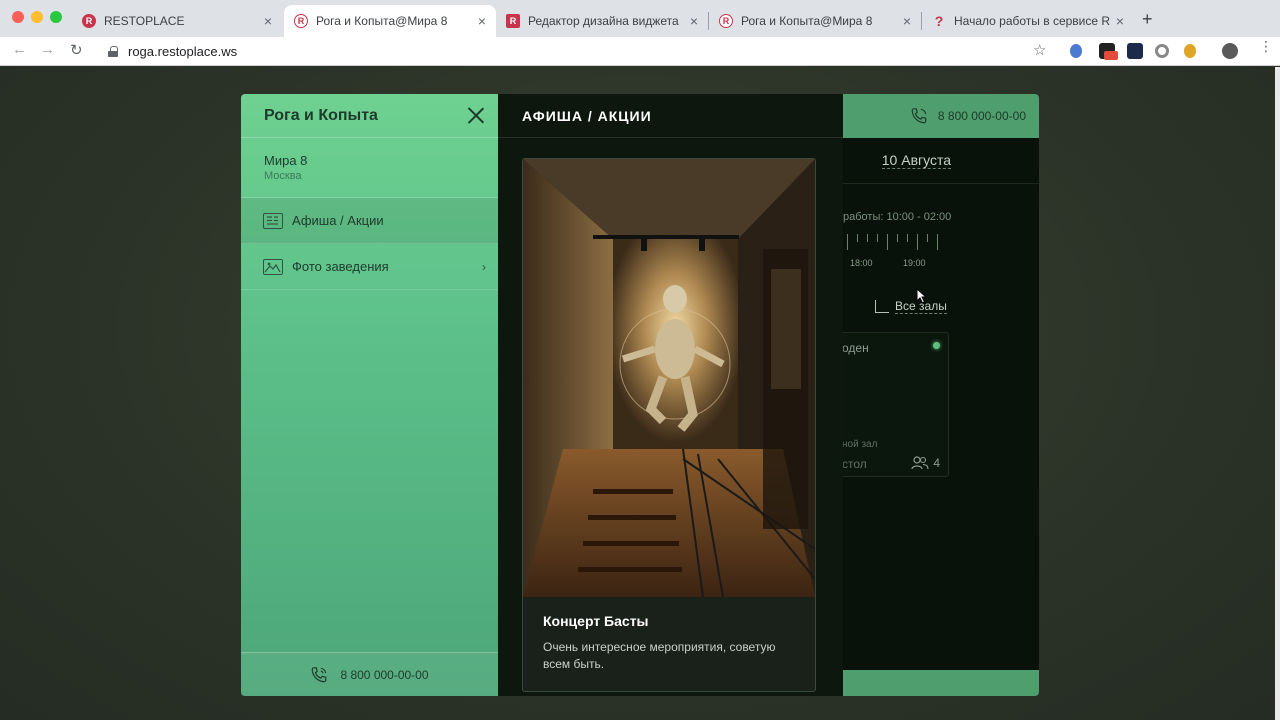  What do you see at coordinates (916, 160) in the screenshot?
I see `date-picker: 10 Августа` at bounding box center [916, 160].